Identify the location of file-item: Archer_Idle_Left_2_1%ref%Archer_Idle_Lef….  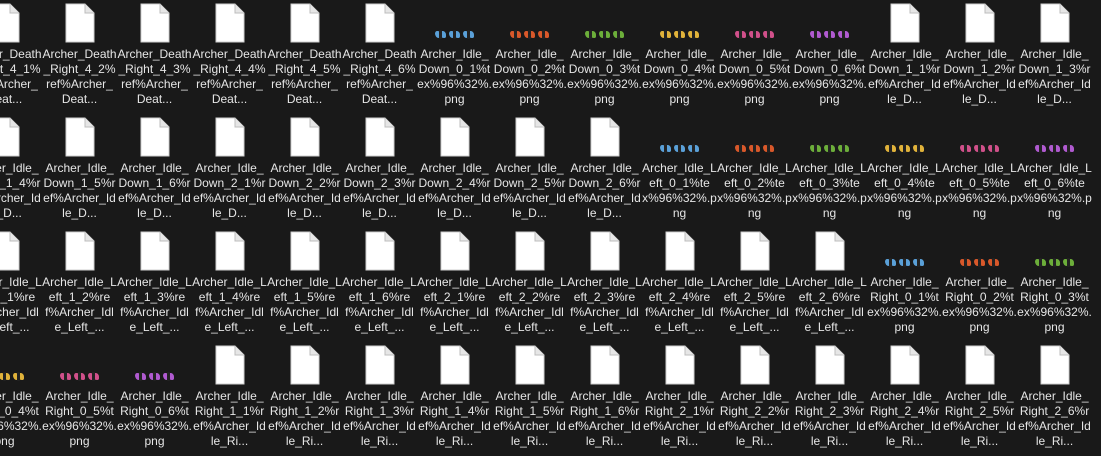
(454, 285).